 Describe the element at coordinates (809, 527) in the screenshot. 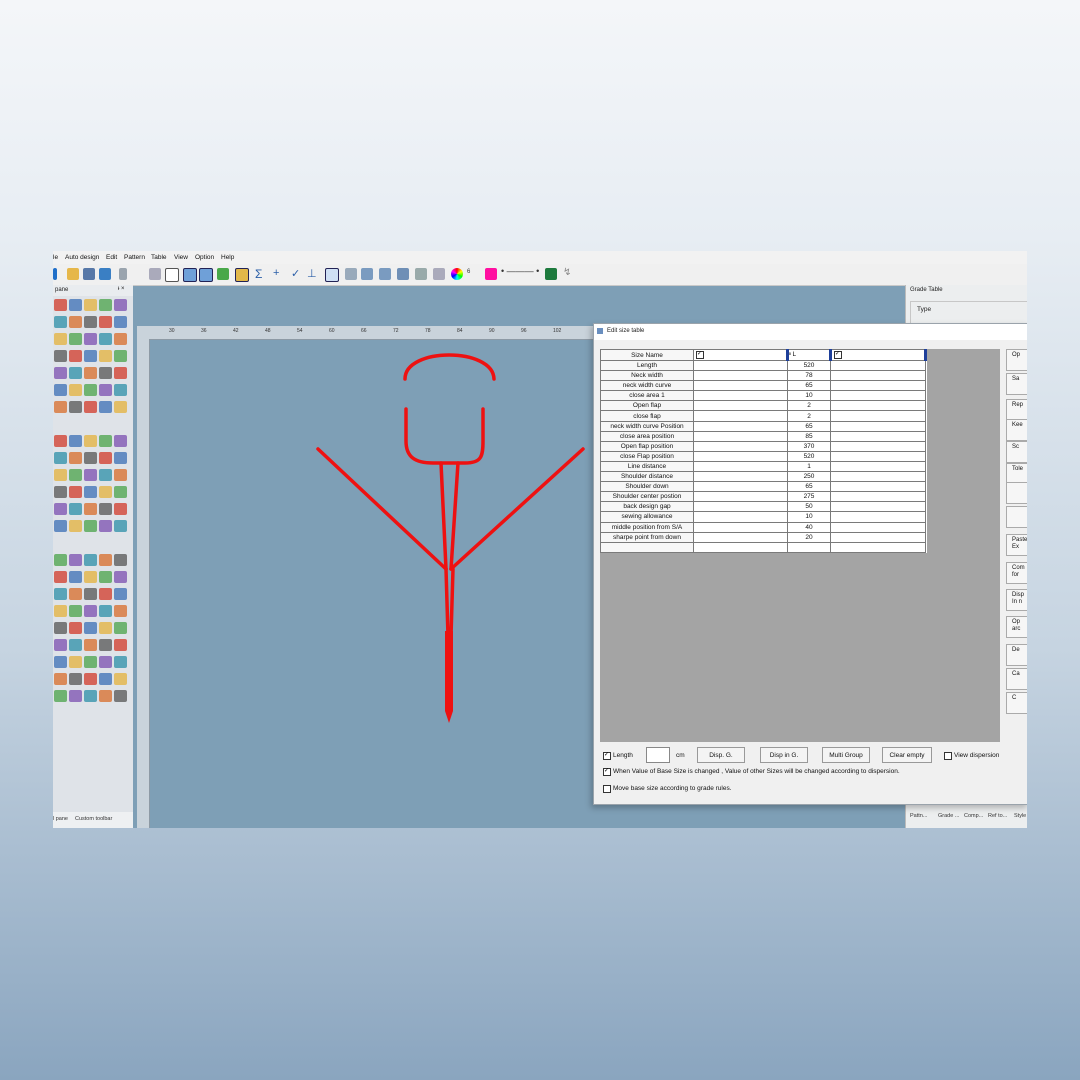

I see `size-cell-value: 40` at that location.